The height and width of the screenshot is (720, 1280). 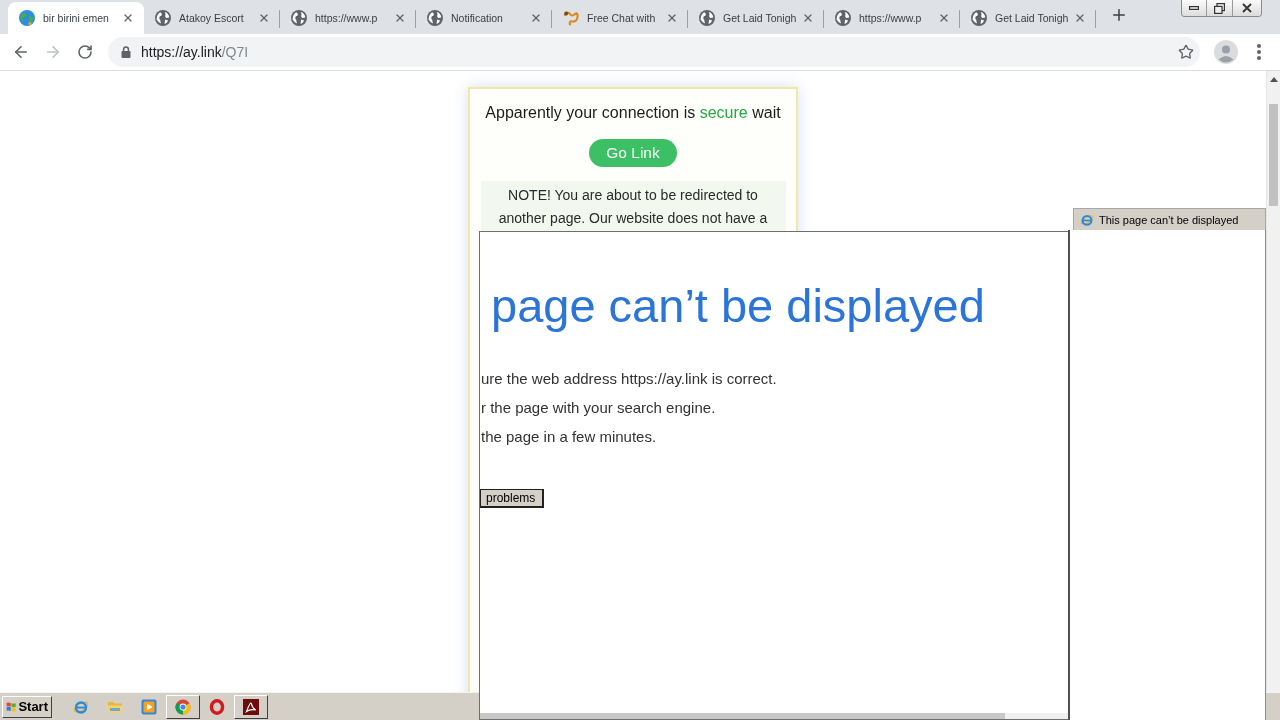 What do you see at coordinates (149, 706) in the screenshot?
I see `play-icon` at bounding box center [149, 706].